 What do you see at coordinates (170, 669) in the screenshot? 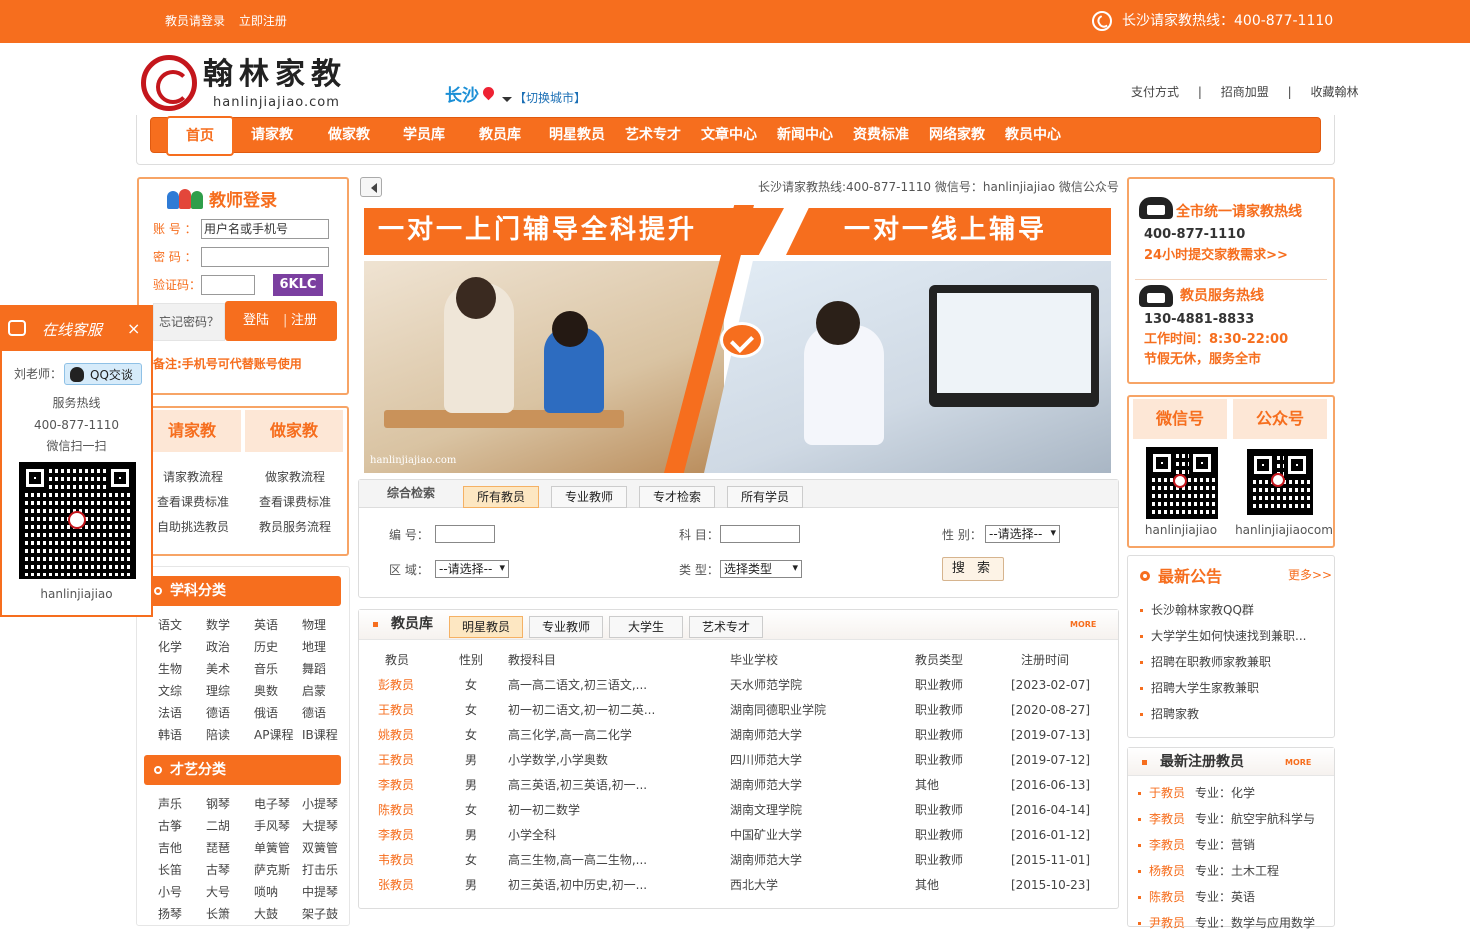
I see `category-link: 生物` at bounding box center [170, 669].